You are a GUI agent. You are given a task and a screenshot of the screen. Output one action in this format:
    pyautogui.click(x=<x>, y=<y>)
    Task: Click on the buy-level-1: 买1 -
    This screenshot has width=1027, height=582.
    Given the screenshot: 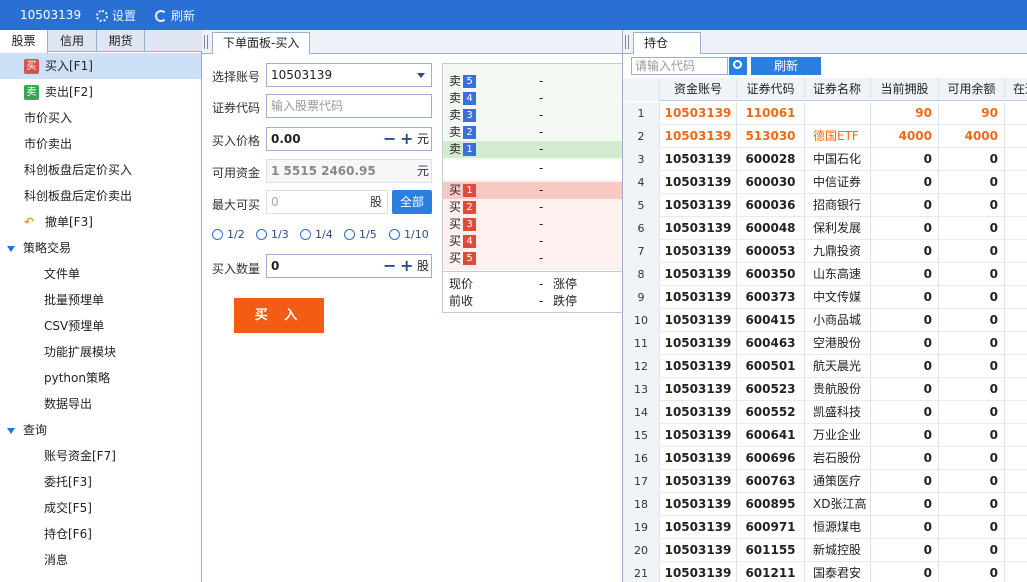 What is the action you would take?
    pyautogui.click(x=534, y=190)
    